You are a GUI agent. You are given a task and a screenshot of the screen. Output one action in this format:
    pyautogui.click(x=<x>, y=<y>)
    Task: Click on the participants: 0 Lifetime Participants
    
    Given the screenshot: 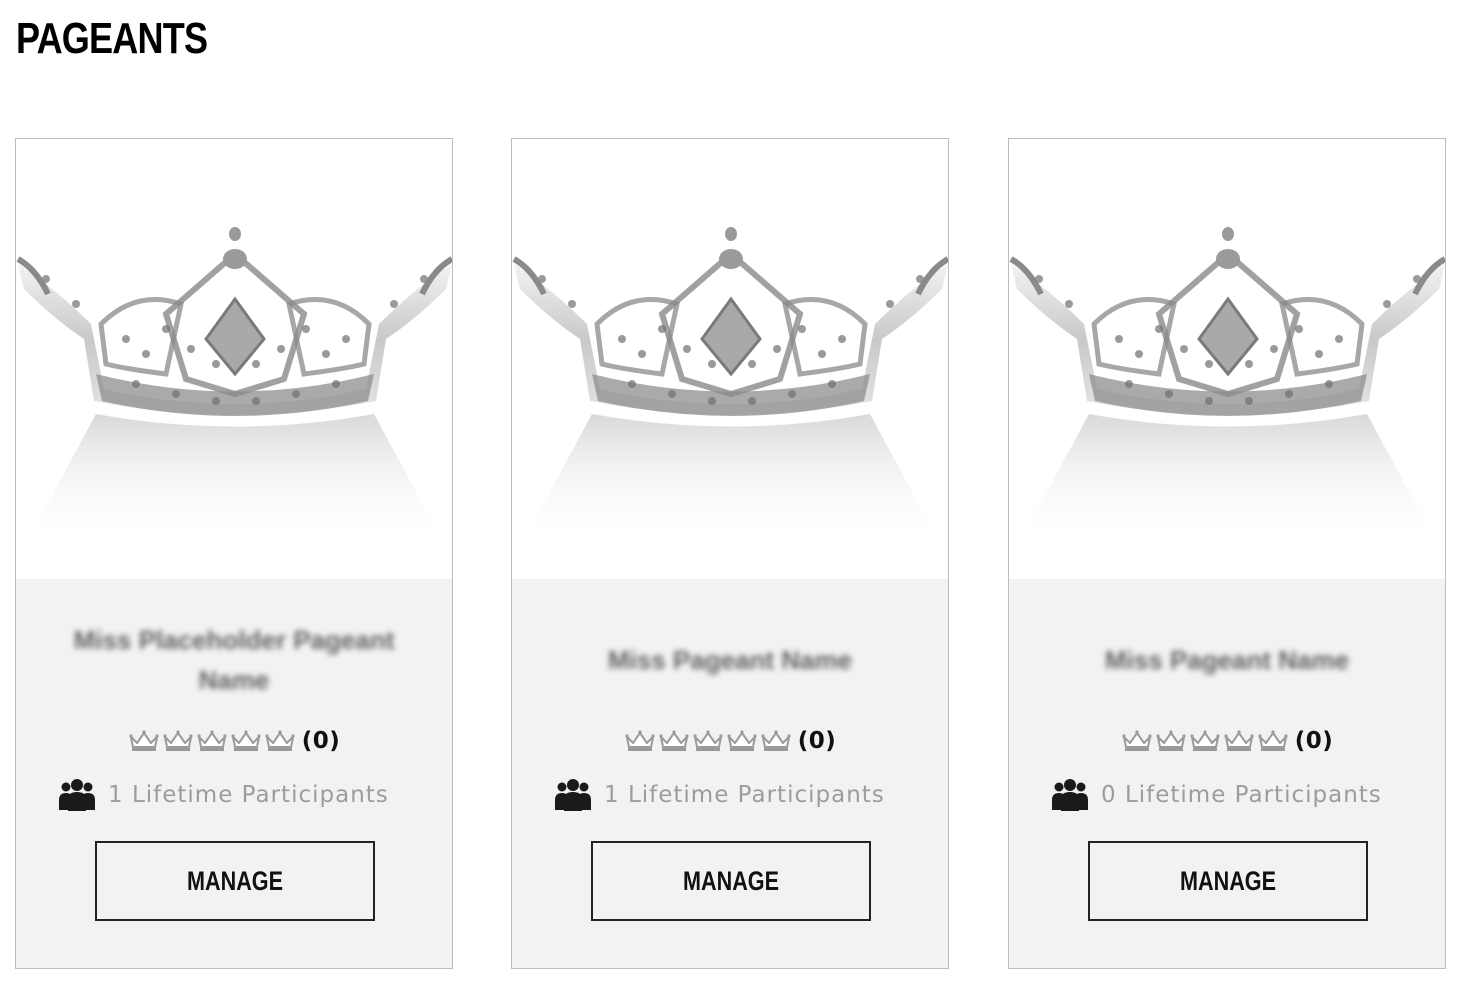 What is the action you would take?
    pyautogui.click(x=1216, y=795)
    